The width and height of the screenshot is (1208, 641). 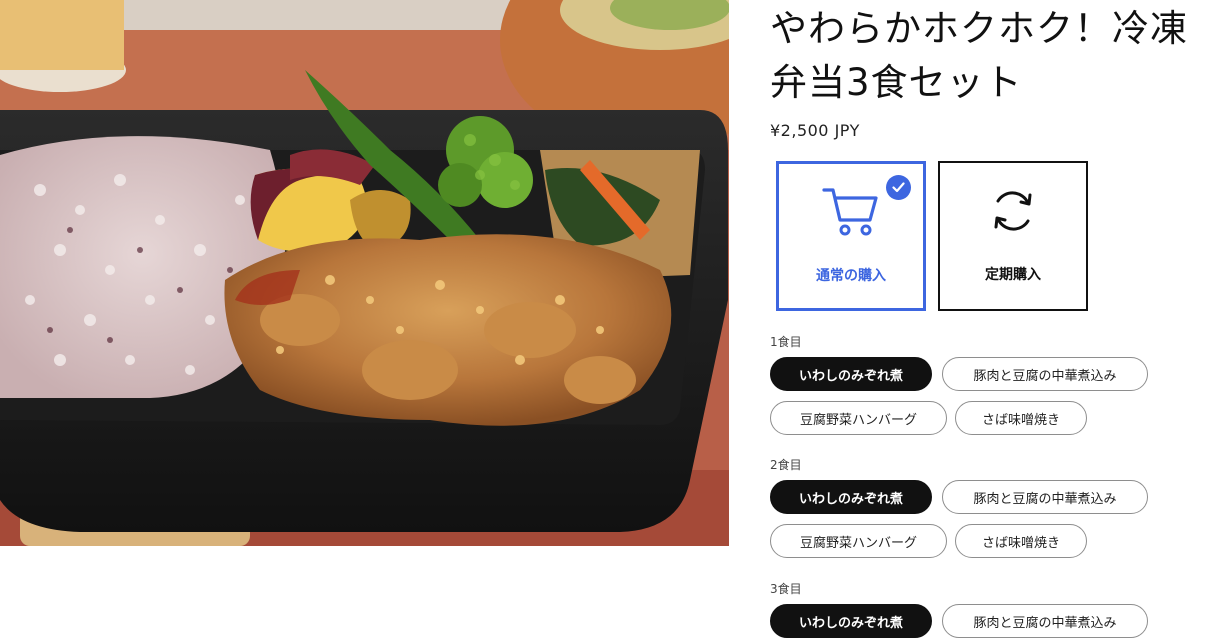 What do you see at coordinates (786, 342) in the screenshot?
I see `meal-label: 1食目` at bounding box center [786, 342].